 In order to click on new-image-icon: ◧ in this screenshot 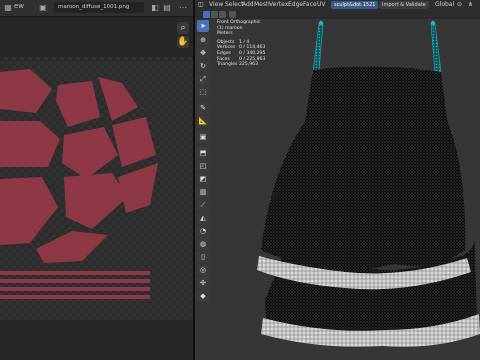, I will do `click(155, 8)`.